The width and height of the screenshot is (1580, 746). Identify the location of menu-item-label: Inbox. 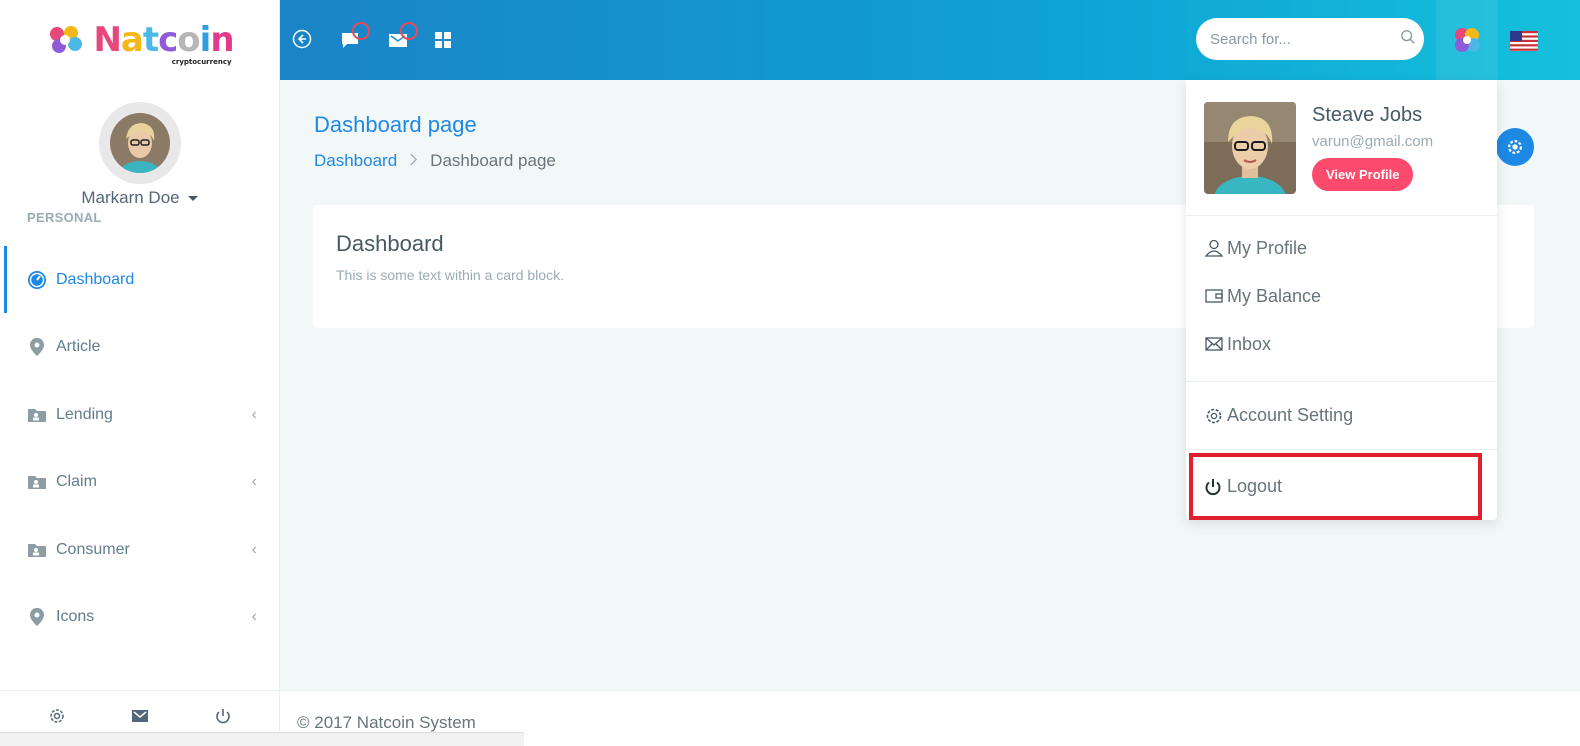
(1249, 343).